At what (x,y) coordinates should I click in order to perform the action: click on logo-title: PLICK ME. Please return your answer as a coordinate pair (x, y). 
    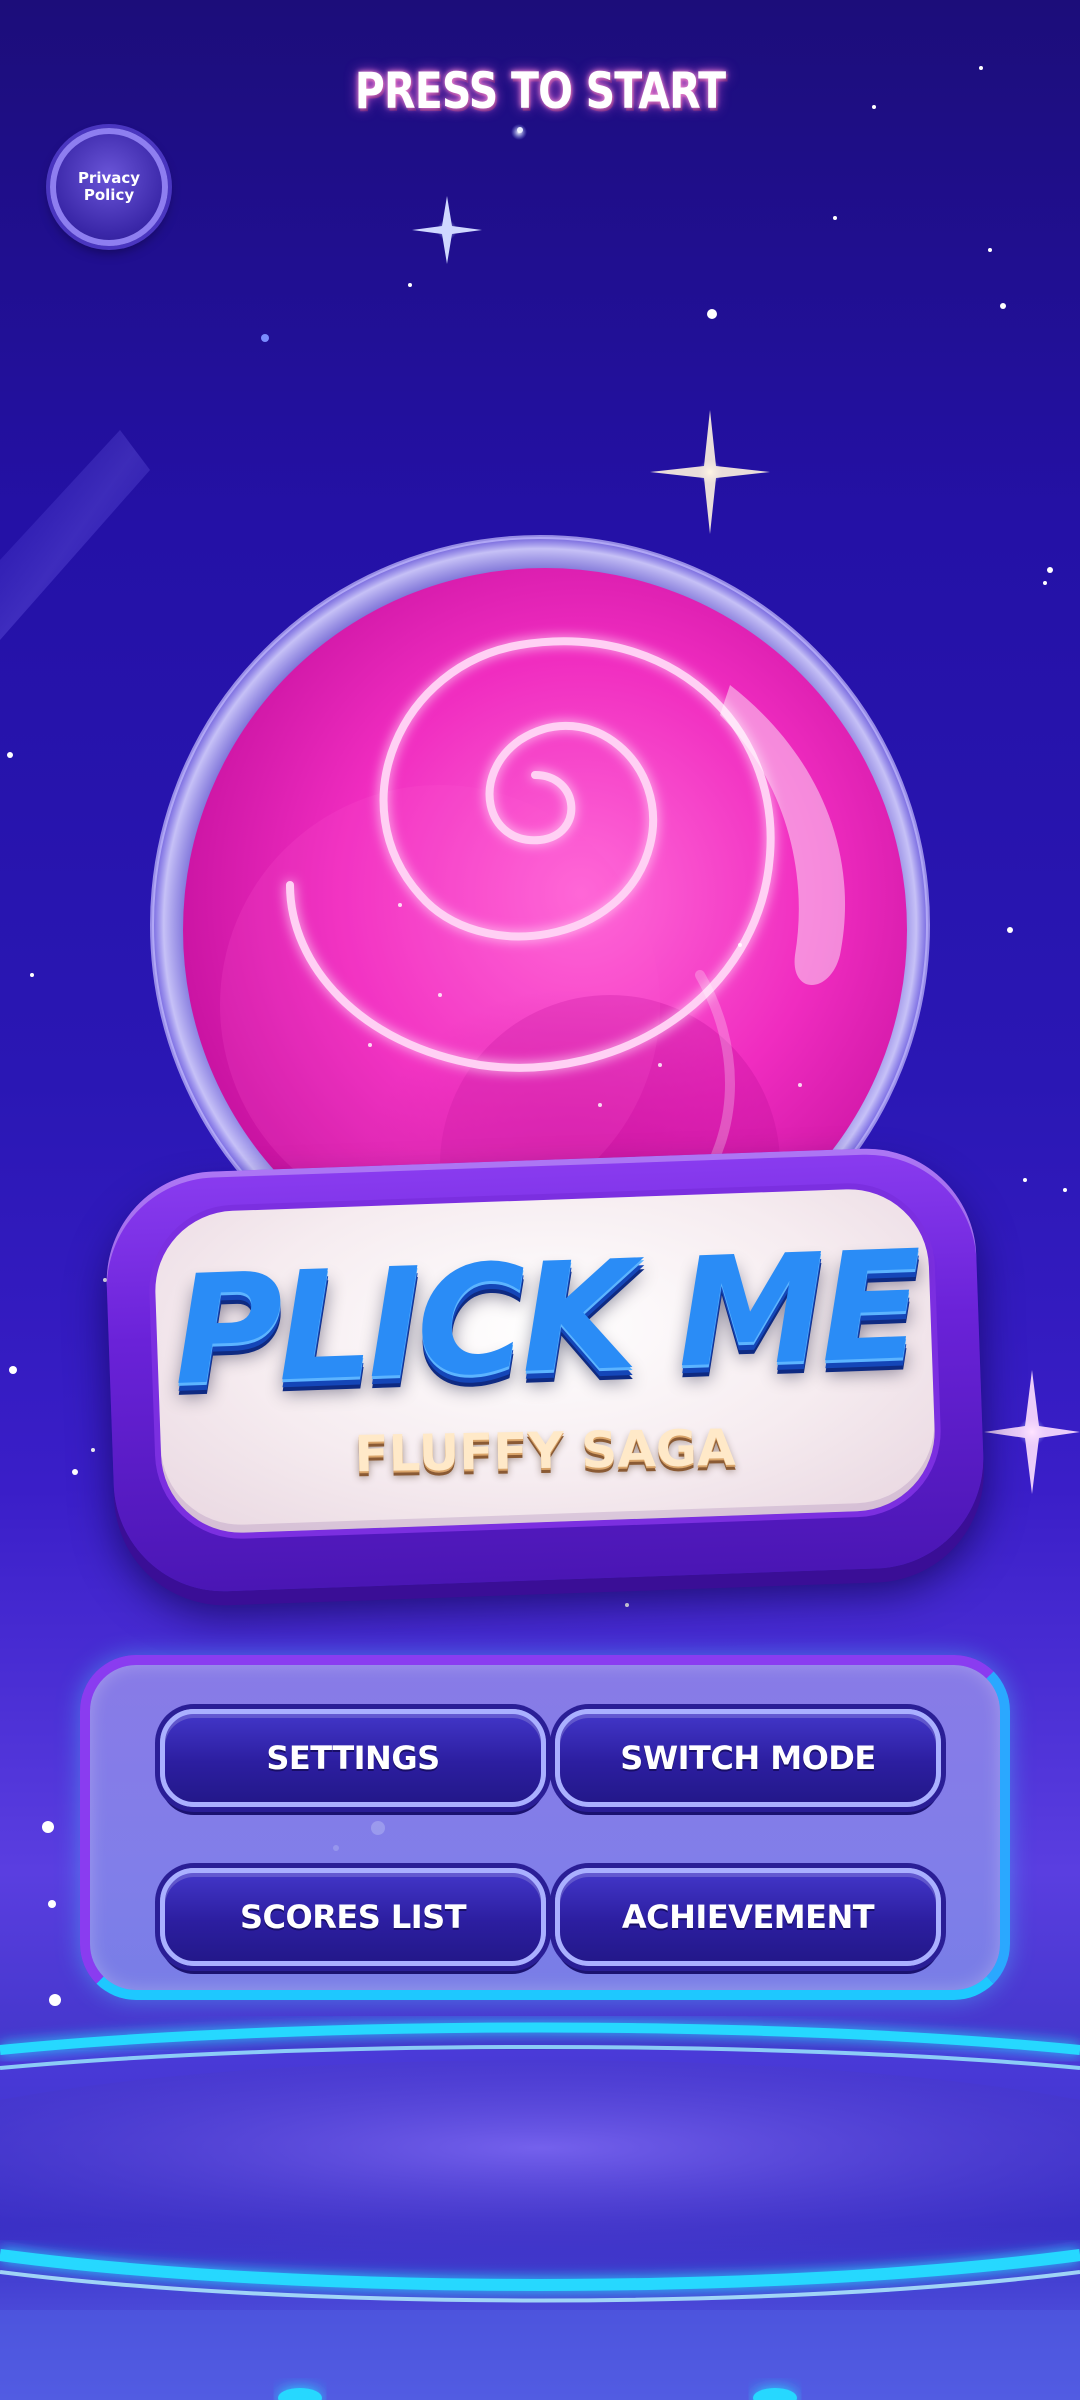
    Looking at the image, I should click on (545, 1319).